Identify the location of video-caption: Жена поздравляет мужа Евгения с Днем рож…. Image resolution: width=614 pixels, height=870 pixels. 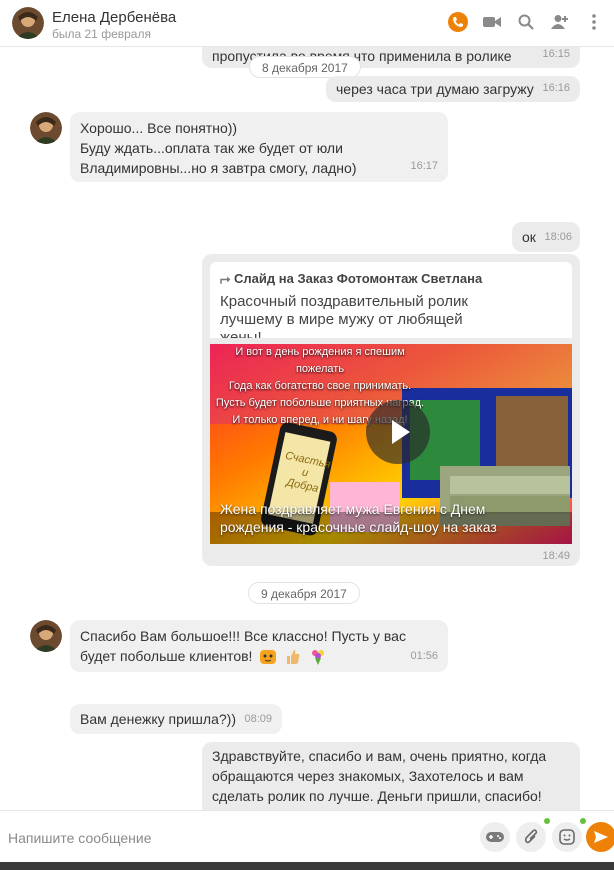
(370, 518).